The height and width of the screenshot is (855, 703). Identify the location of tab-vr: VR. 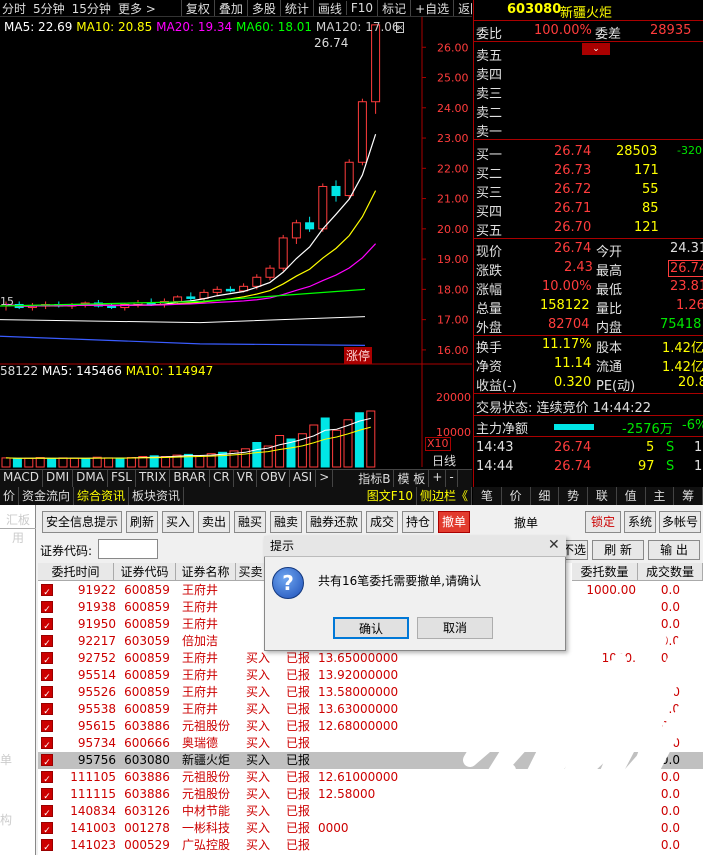
(246, 478).